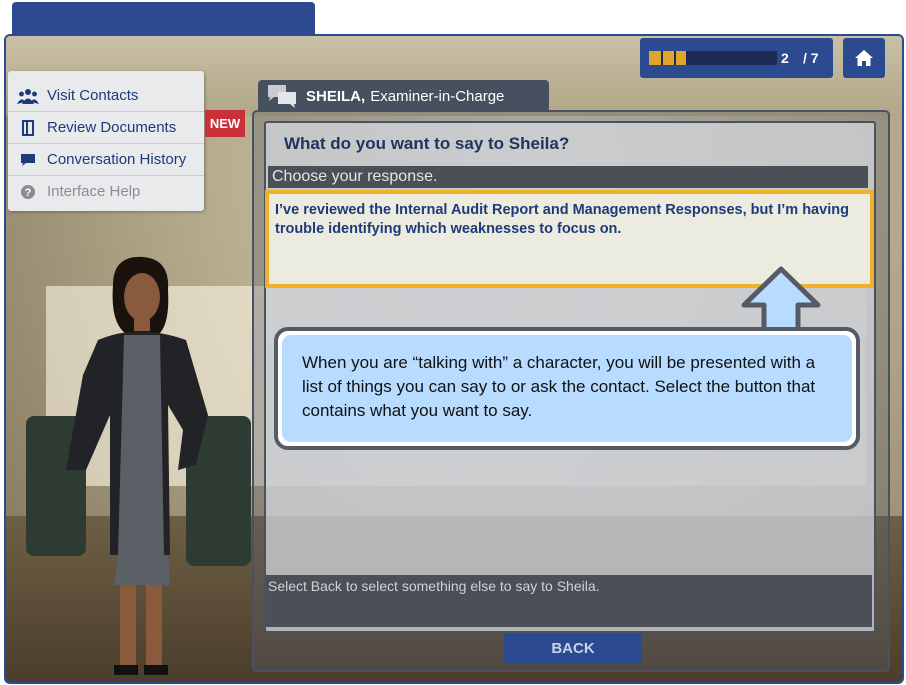  I want to click on menu-item-interface-help: ? Interface Help, so click(106, 191).